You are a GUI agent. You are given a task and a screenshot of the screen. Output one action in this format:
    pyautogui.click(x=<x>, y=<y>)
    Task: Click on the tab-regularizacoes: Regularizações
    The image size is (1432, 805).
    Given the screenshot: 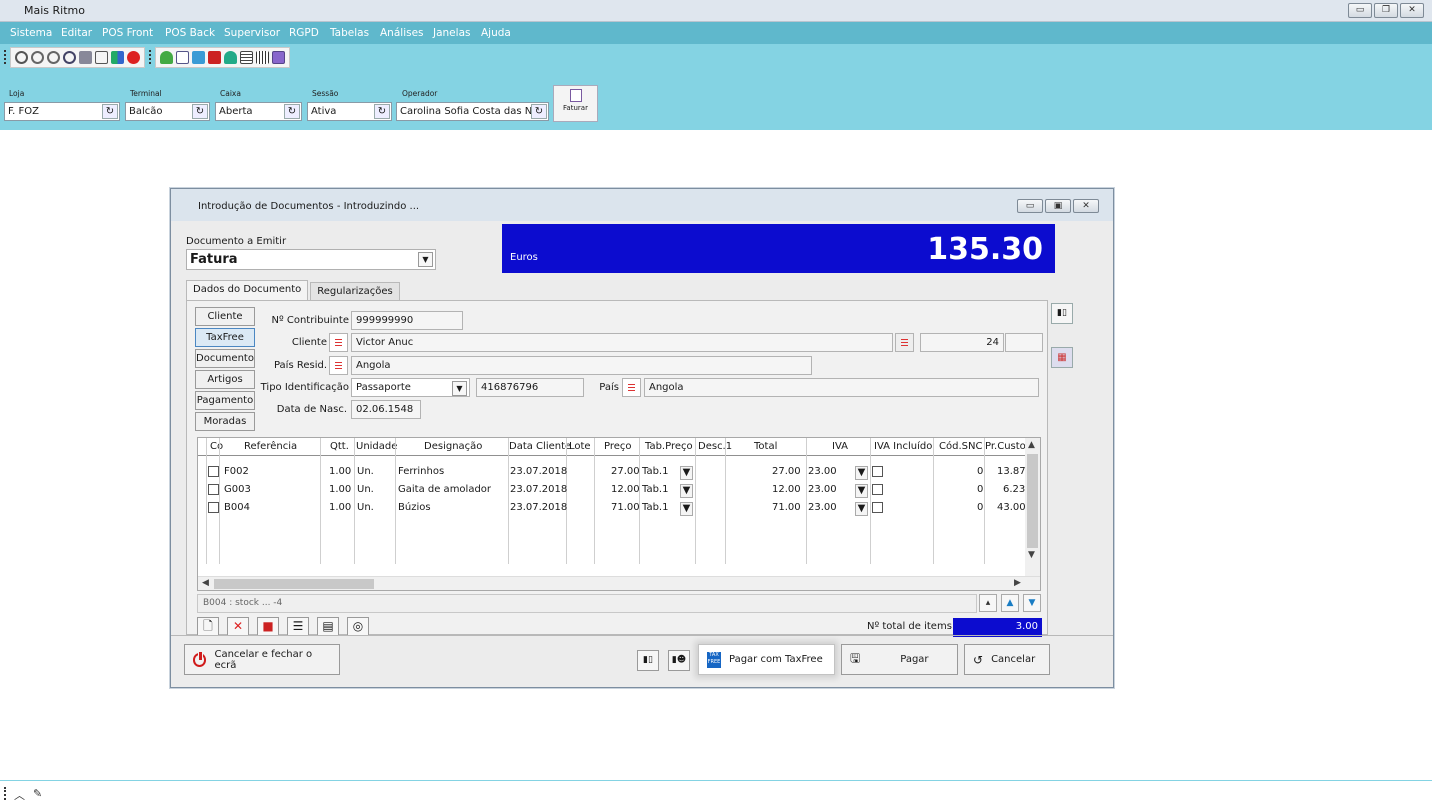 What is the action you would take?
    pyautogui.click(x=355, y=291)
    